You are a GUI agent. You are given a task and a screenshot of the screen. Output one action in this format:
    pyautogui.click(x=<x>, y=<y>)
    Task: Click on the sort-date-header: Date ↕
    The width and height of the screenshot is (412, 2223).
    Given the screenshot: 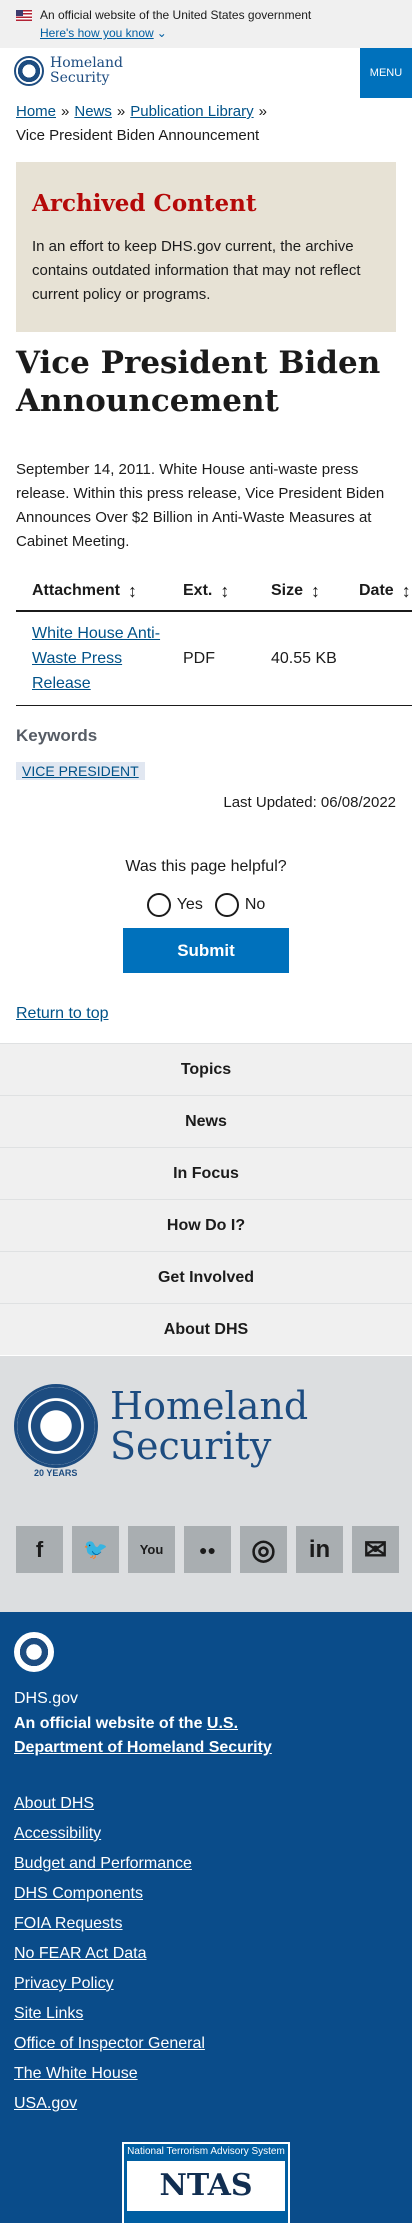 What is the action you would take?
    pyautogui.click(x=377, y=591)
    